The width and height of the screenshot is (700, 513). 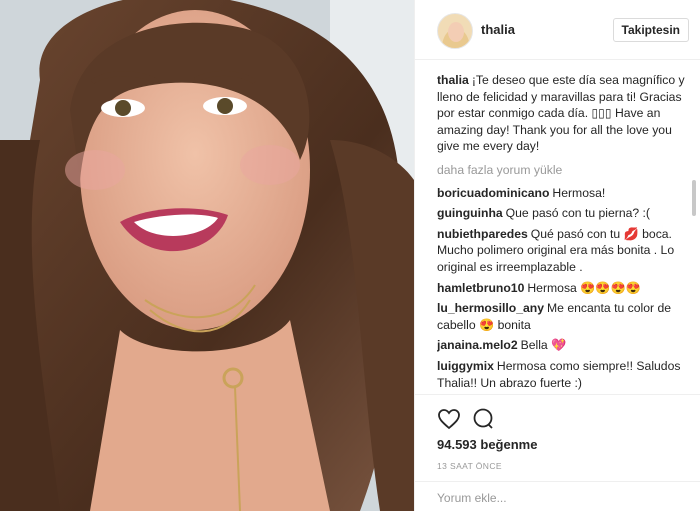 I want to click on post-username: thalia, so click(x=498, y=29).